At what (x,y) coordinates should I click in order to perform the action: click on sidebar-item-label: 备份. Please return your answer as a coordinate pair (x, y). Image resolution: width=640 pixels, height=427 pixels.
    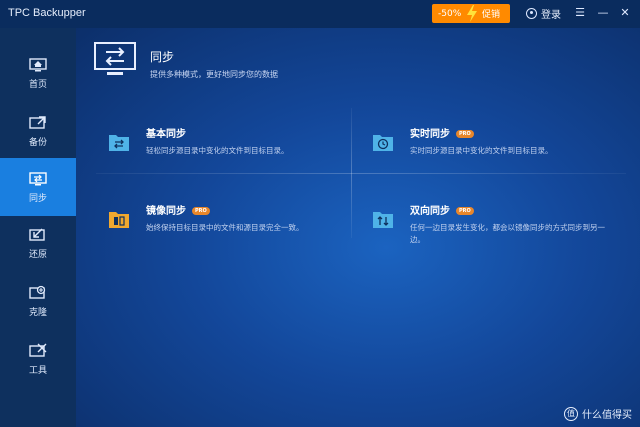
    Looking at the image, I should click on (37, 142).